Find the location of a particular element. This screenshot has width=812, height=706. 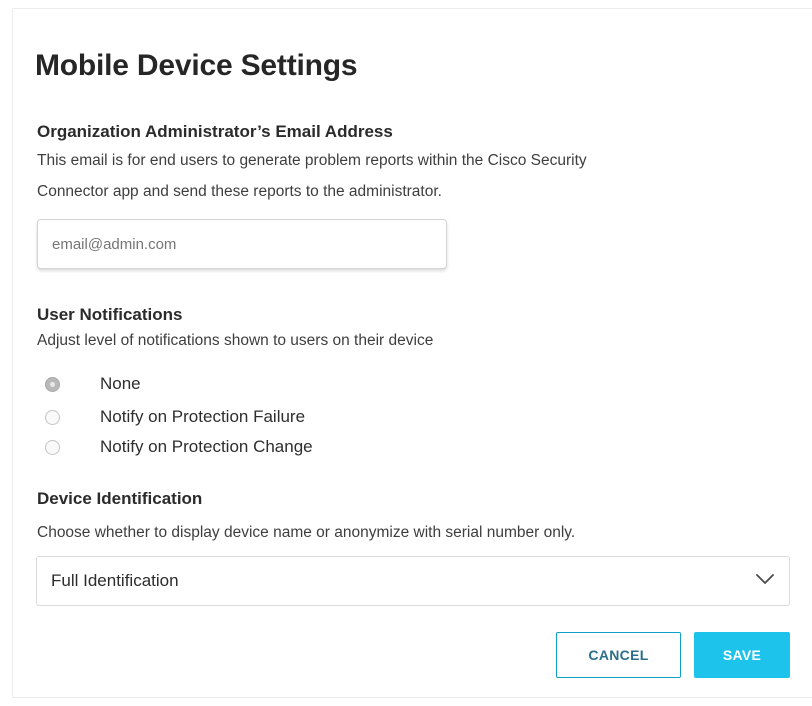

device-identification-selected-value: Full Identification is located at coordinates (115, 580).